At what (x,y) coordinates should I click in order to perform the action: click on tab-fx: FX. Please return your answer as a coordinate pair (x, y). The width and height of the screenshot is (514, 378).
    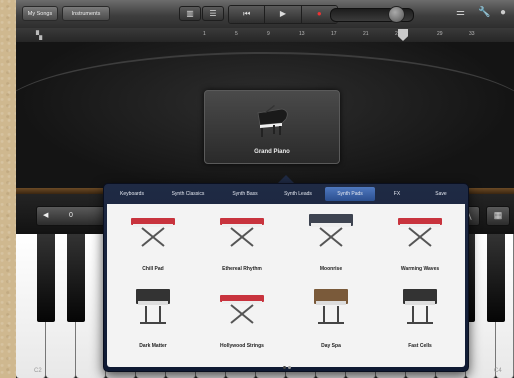
    Looking at the image, I should click on (397, 194).